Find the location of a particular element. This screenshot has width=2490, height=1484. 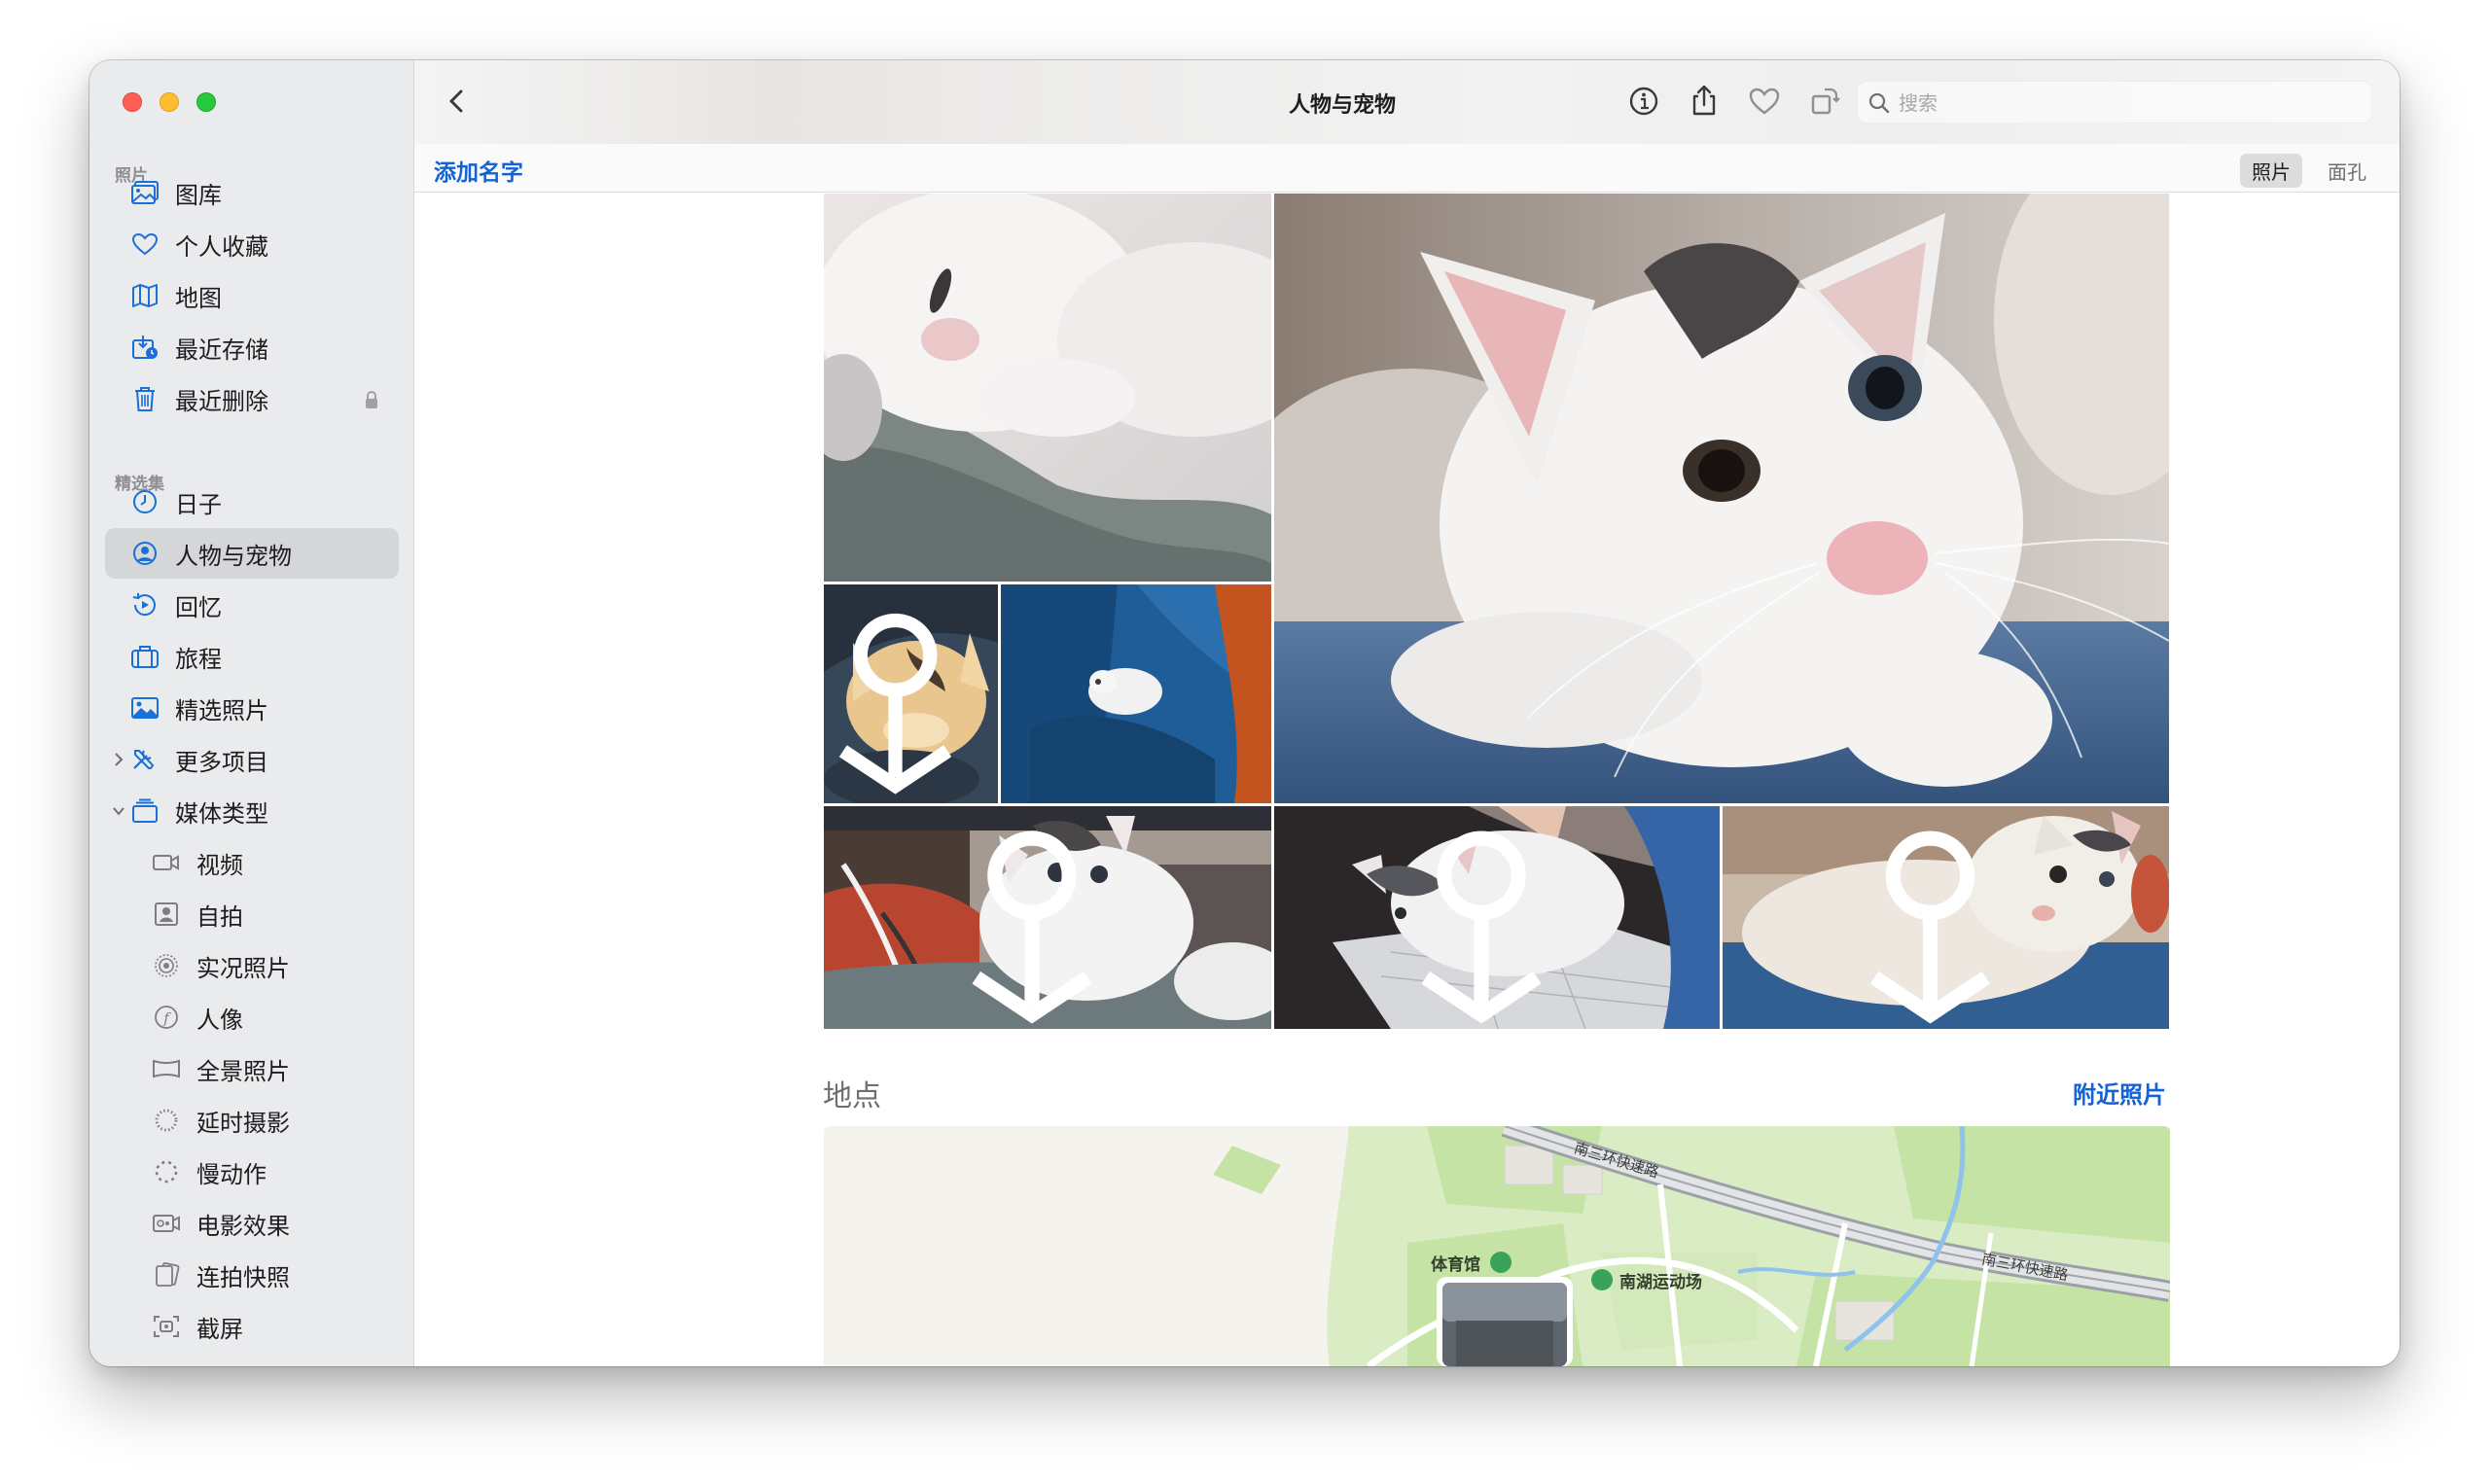

sidebar-item-label: 旅程 is located at coordinates (198, 659).